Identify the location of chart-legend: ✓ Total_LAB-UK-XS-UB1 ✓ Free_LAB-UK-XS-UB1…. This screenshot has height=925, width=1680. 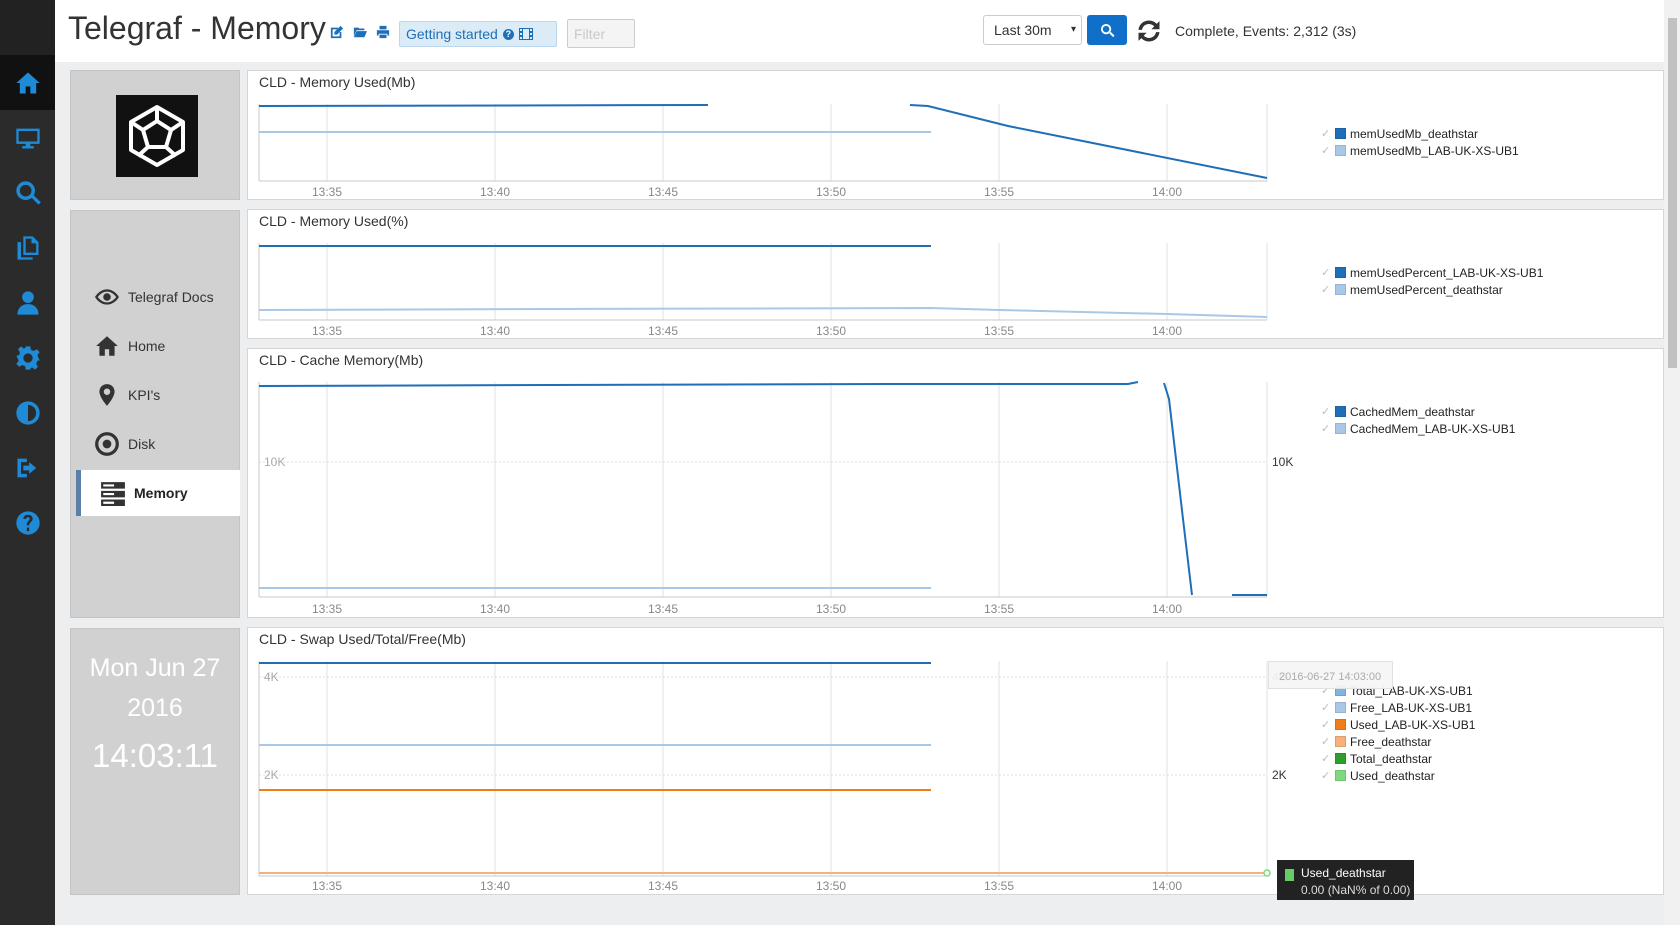
(1398, 733).